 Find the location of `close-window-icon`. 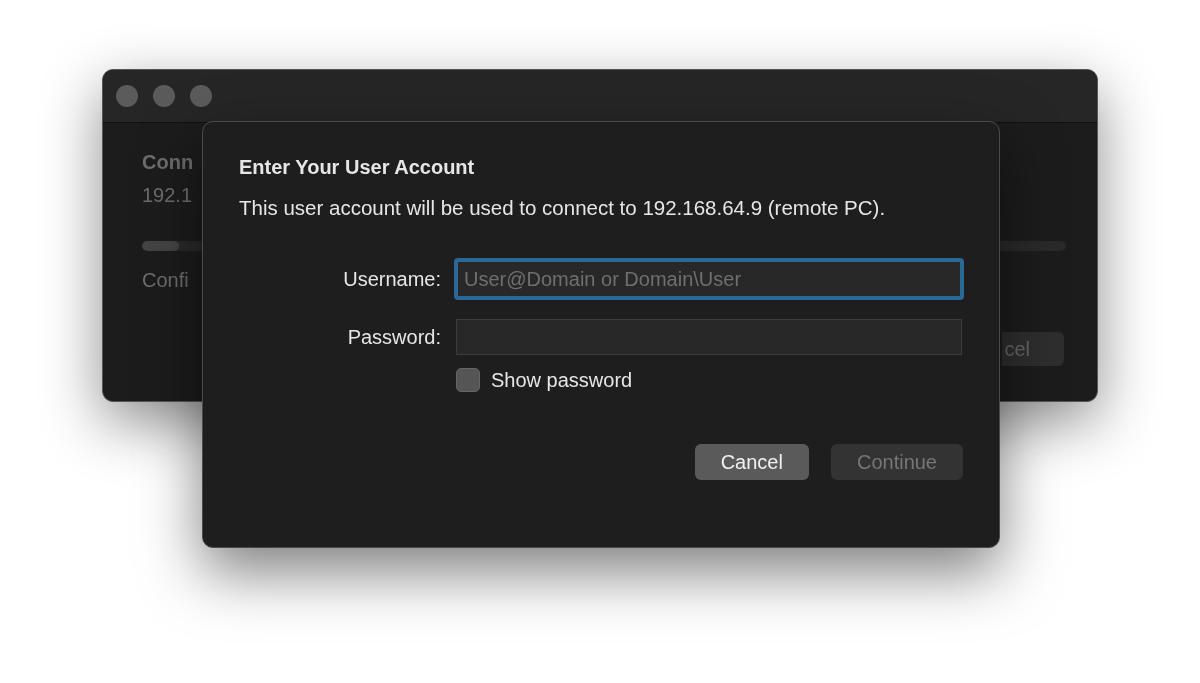

close-window-icon is located at coordinates (127, 96).